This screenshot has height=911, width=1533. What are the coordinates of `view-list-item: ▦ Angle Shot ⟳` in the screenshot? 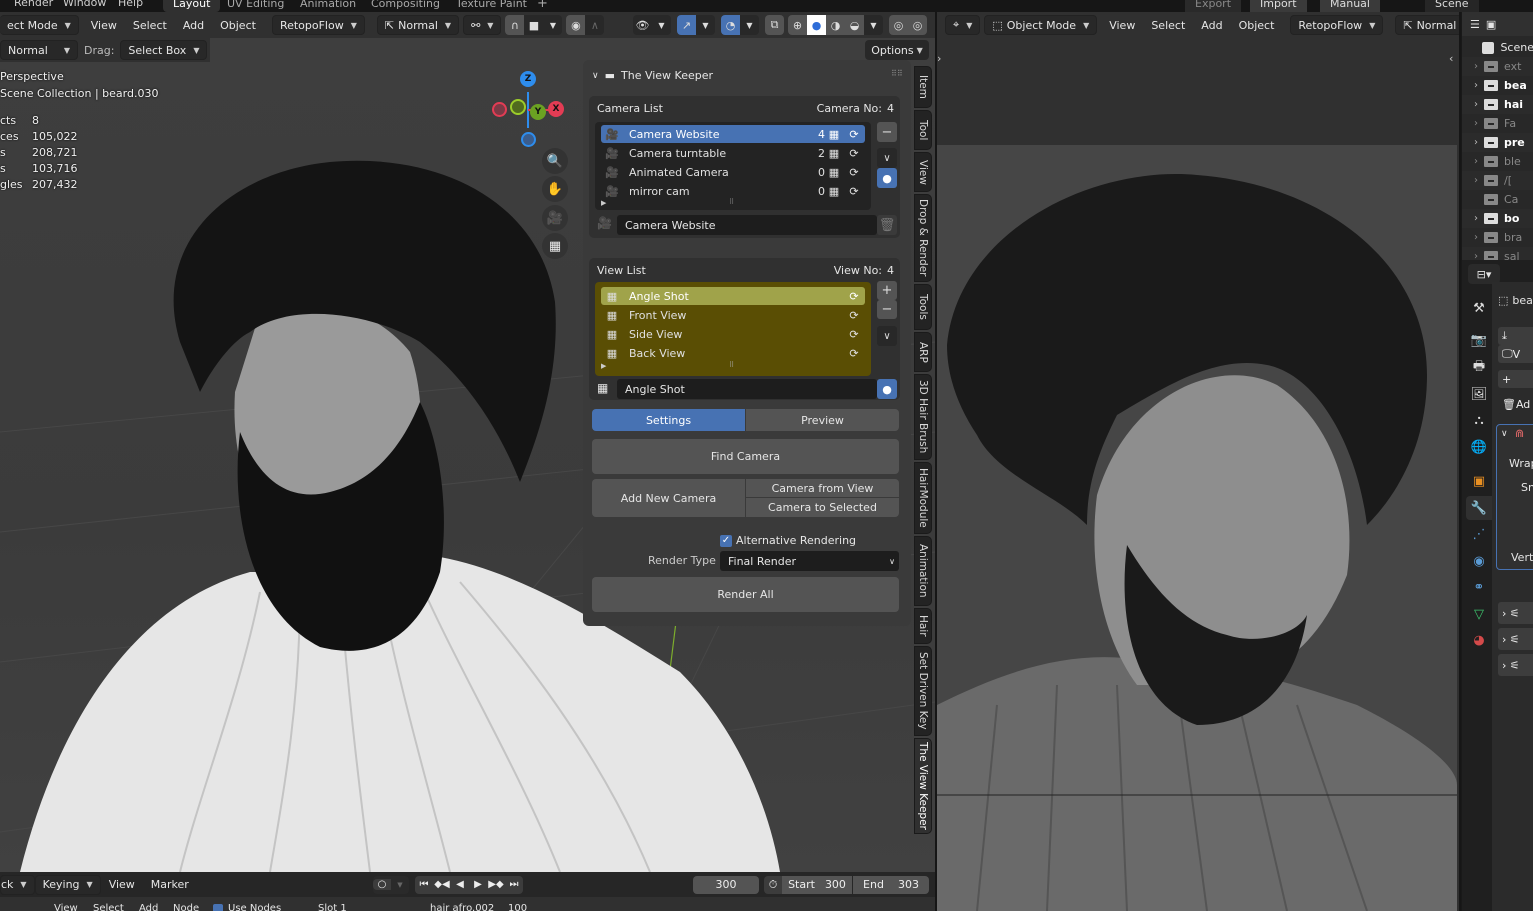 It's located at (733, 296).